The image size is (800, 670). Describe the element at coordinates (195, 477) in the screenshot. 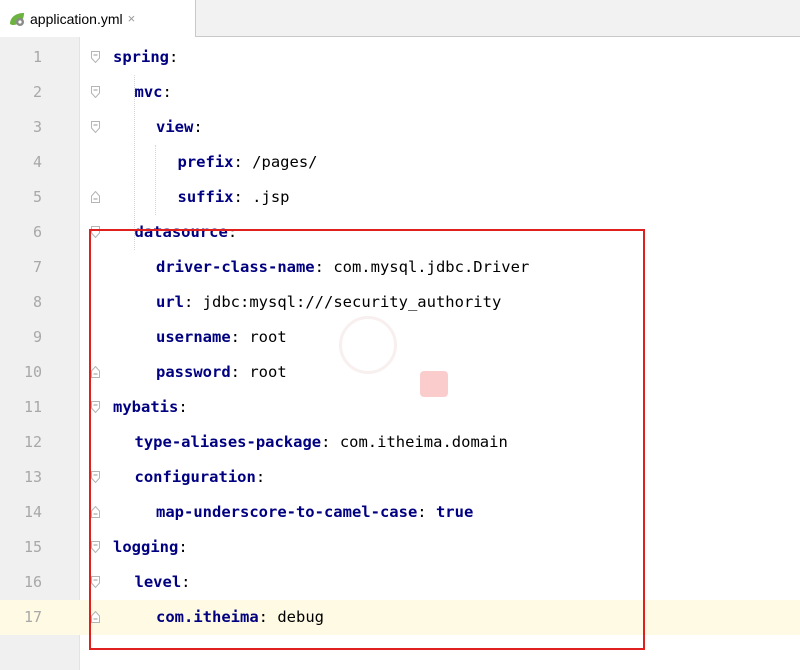

I see `yaml-key: configuration` at that location.